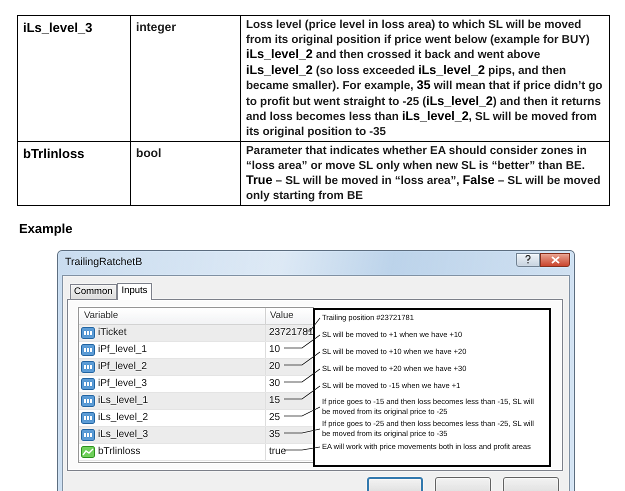 The width and height of the screenshot is (625, 491). Describe the element at coordinates (290, 316) in the screenshot. I see `column-header: Value` at that location.